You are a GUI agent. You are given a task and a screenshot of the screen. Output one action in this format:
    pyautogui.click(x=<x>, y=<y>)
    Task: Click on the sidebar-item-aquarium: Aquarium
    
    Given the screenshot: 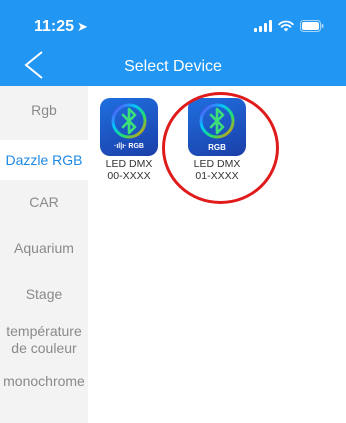 What is the action you would take?
    pyautogui.click(x=44, y=251)
    